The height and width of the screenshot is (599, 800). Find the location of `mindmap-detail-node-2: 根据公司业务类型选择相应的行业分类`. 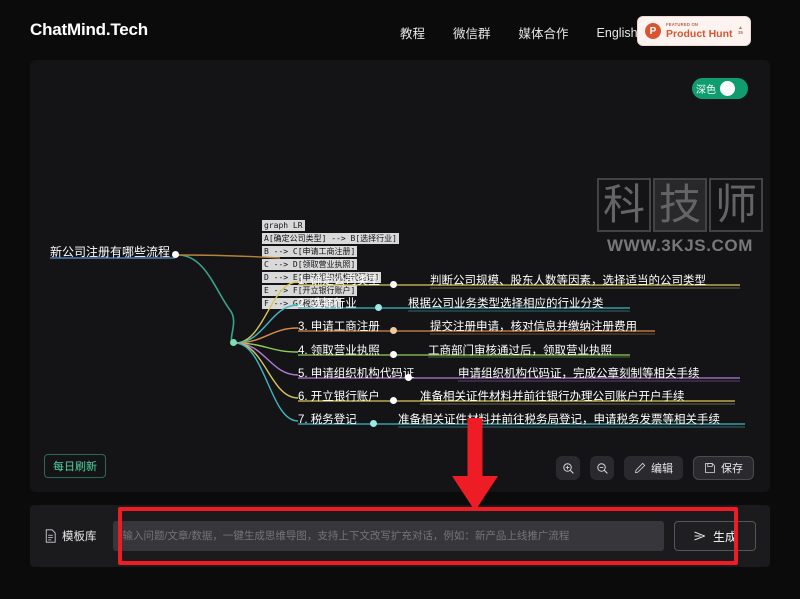

mindmap-detail-node-2: 根据公司业务类型选择相应的行业分类 is located at coordinates (506, 304).